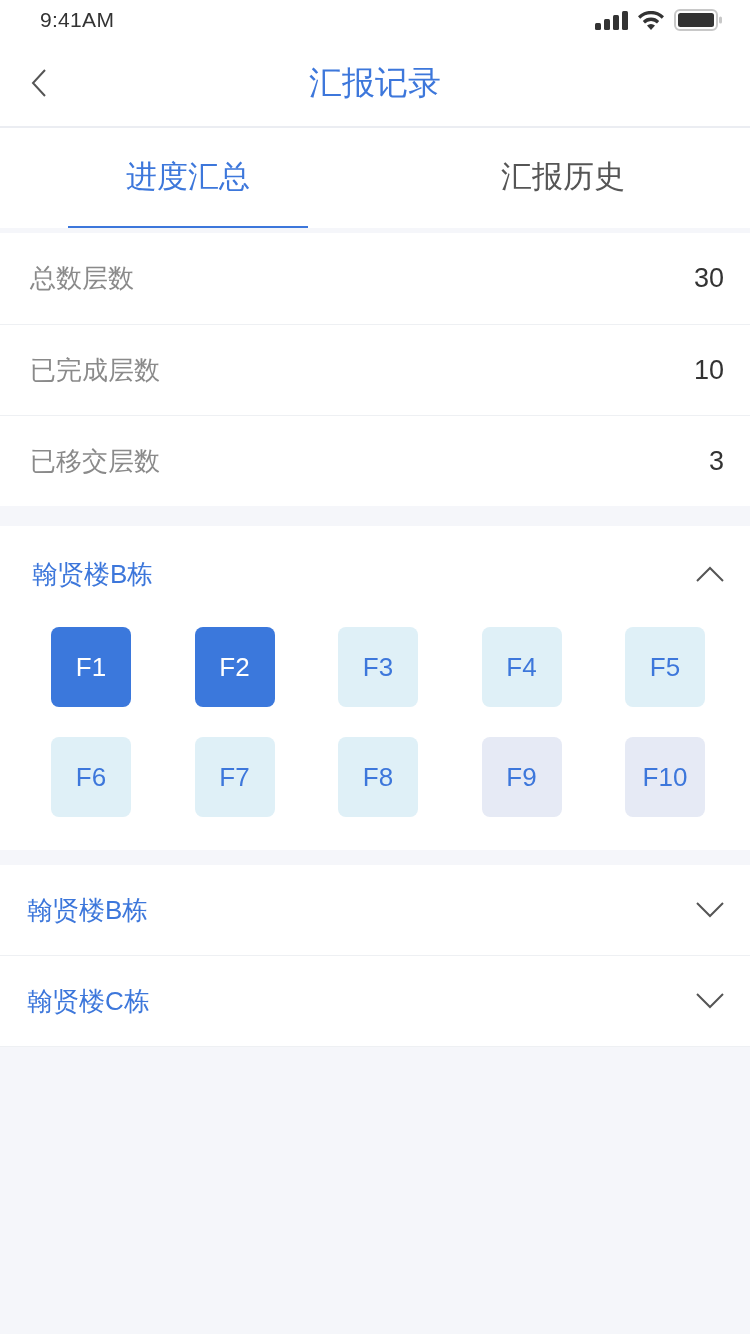 The image size is (750, 1334). Describe the element at coordinates (77, 20) in the screenshot. I see `status-time: 9:41AM` at that location.